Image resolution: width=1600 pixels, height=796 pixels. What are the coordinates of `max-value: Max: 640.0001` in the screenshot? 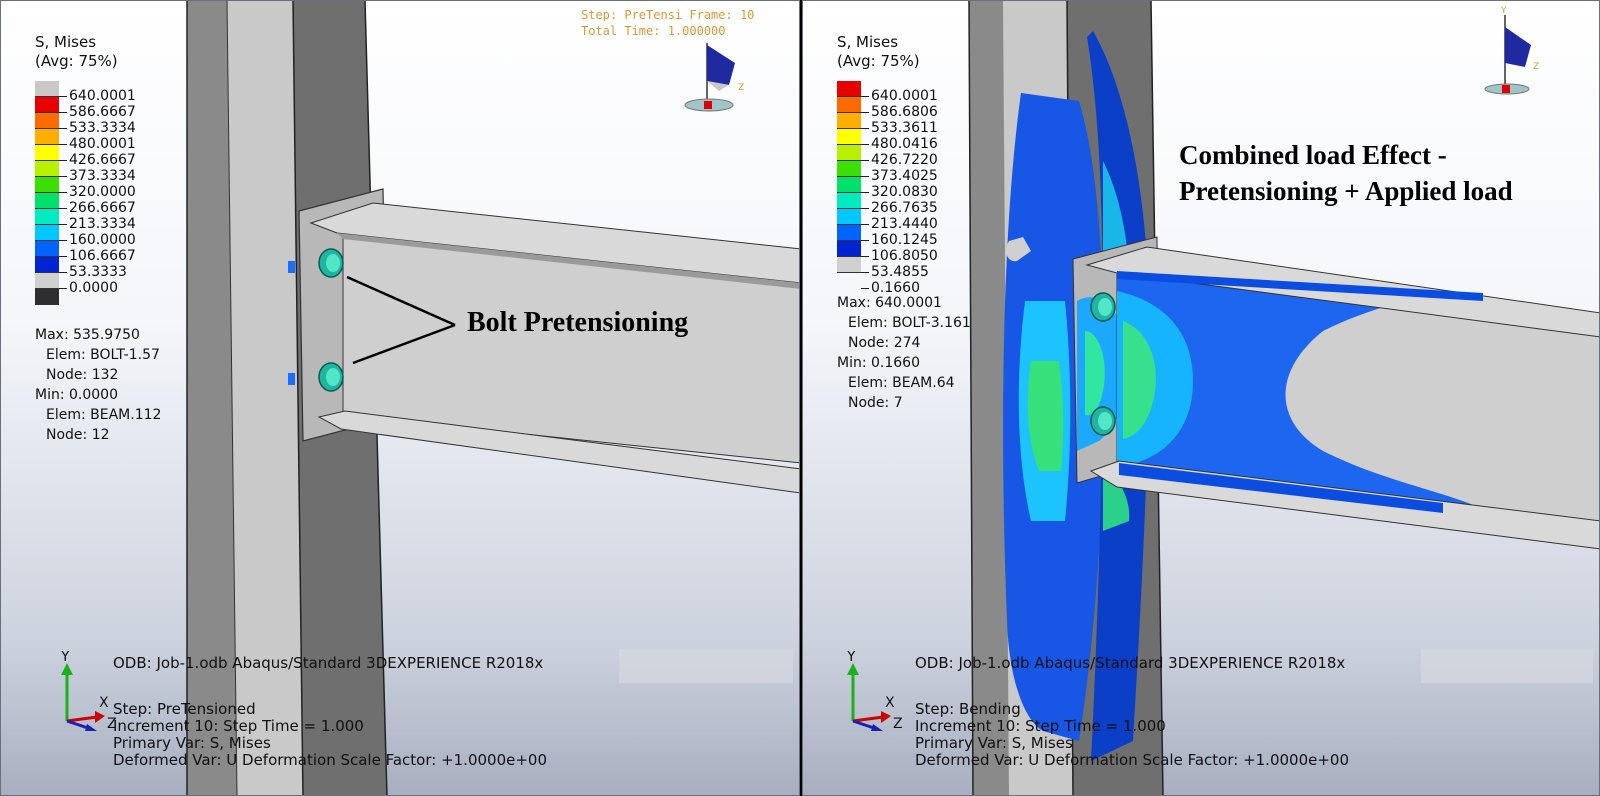 It's located at (889, 303).